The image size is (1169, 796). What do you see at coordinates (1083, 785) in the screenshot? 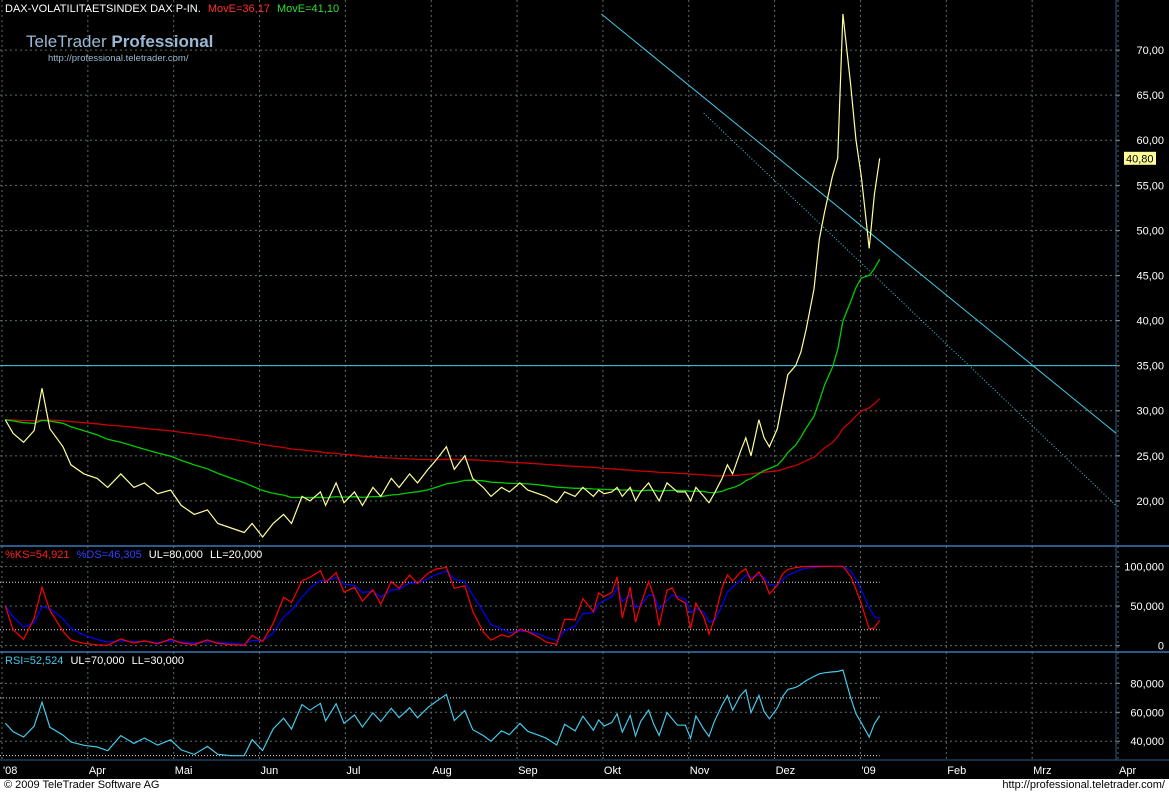
I see `footer-url: http://professional.teletrader.com/` at bounding box center [1083, 785].